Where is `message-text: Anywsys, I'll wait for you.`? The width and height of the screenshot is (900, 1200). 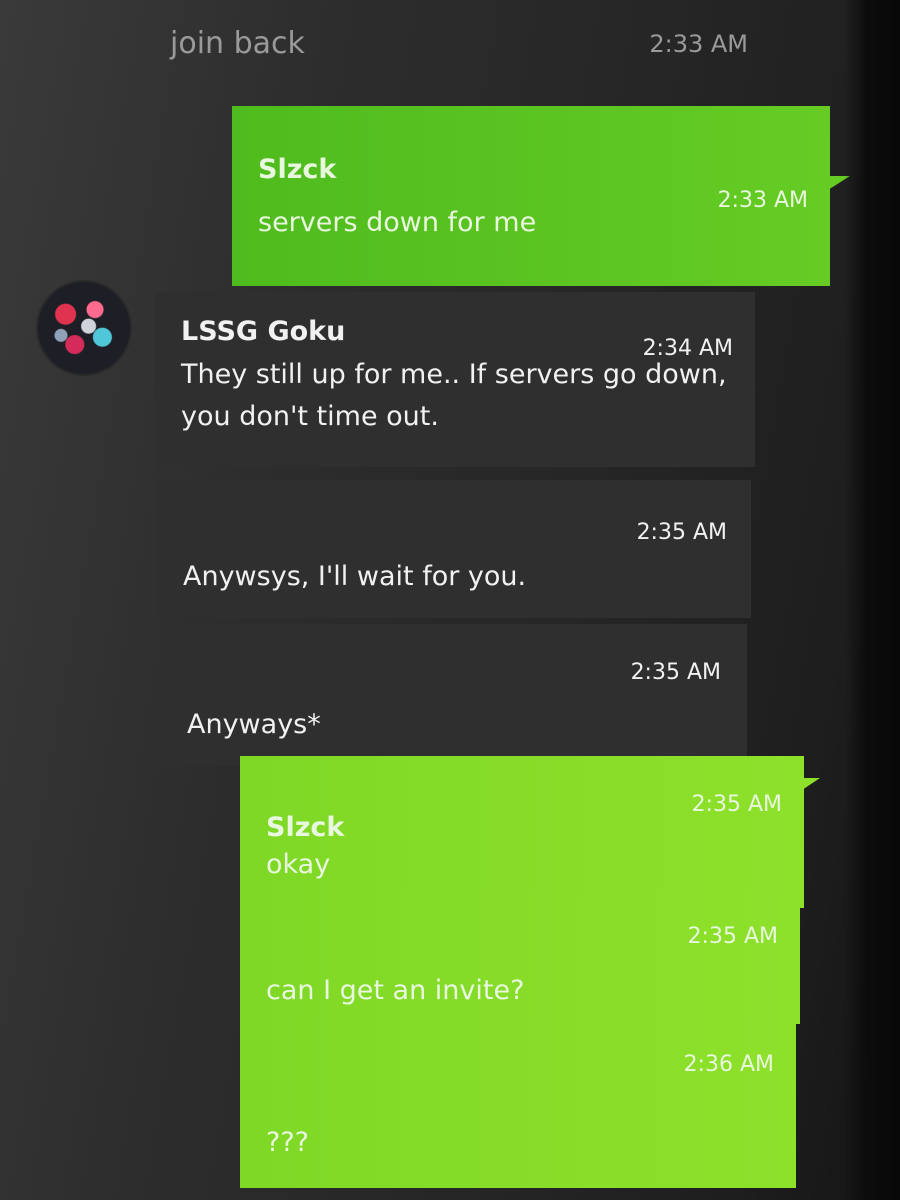 message-text: Anywsys, I'll wait for you. is located at coordinates (355, 576).